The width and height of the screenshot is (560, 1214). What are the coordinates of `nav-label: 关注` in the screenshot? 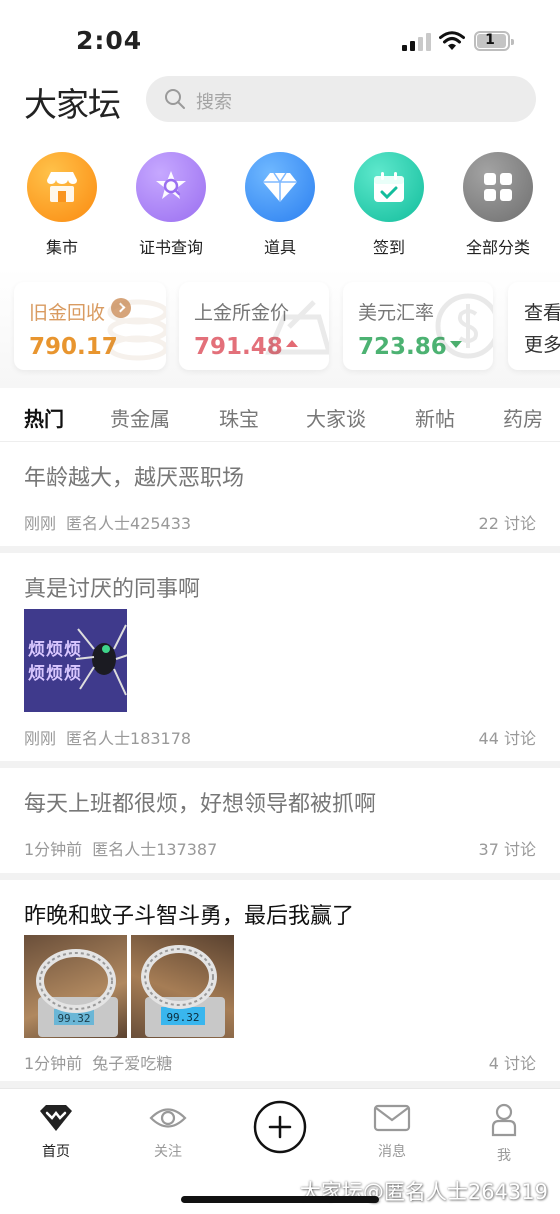 It's located at (168, 1152).